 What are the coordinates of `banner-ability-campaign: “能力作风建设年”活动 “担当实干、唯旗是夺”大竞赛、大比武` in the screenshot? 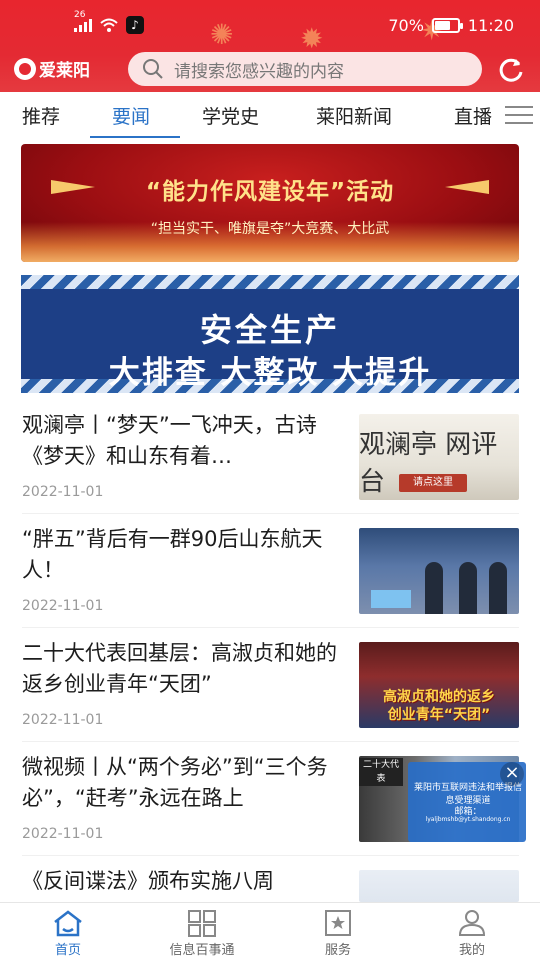 It's located at (270, 203).